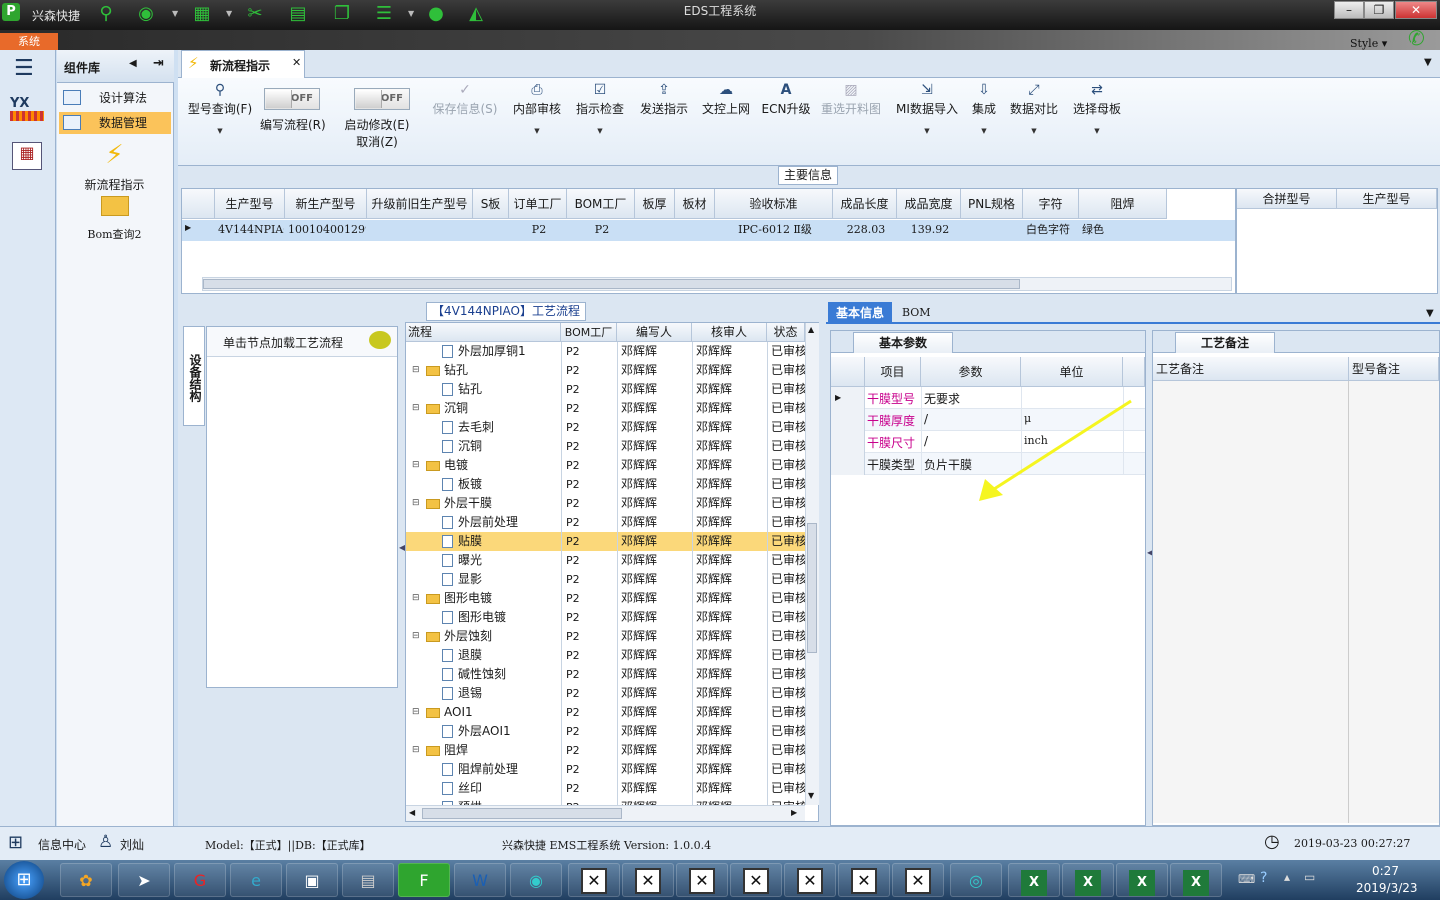  I want to click on param-item-cell: 干膜类型, so click(894, 464).